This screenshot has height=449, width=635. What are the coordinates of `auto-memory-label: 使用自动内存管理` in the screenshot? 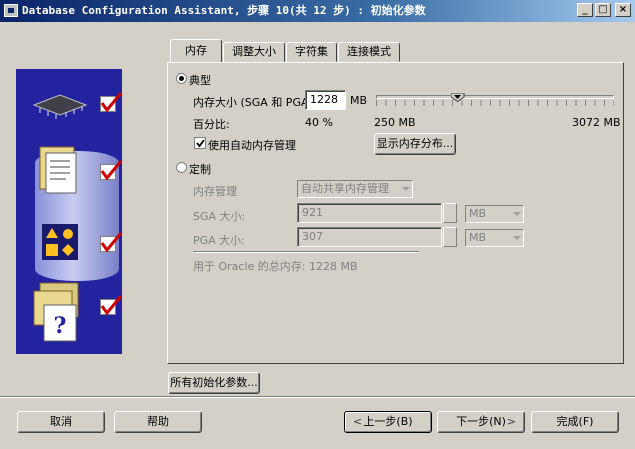 It's located at (252, 145).